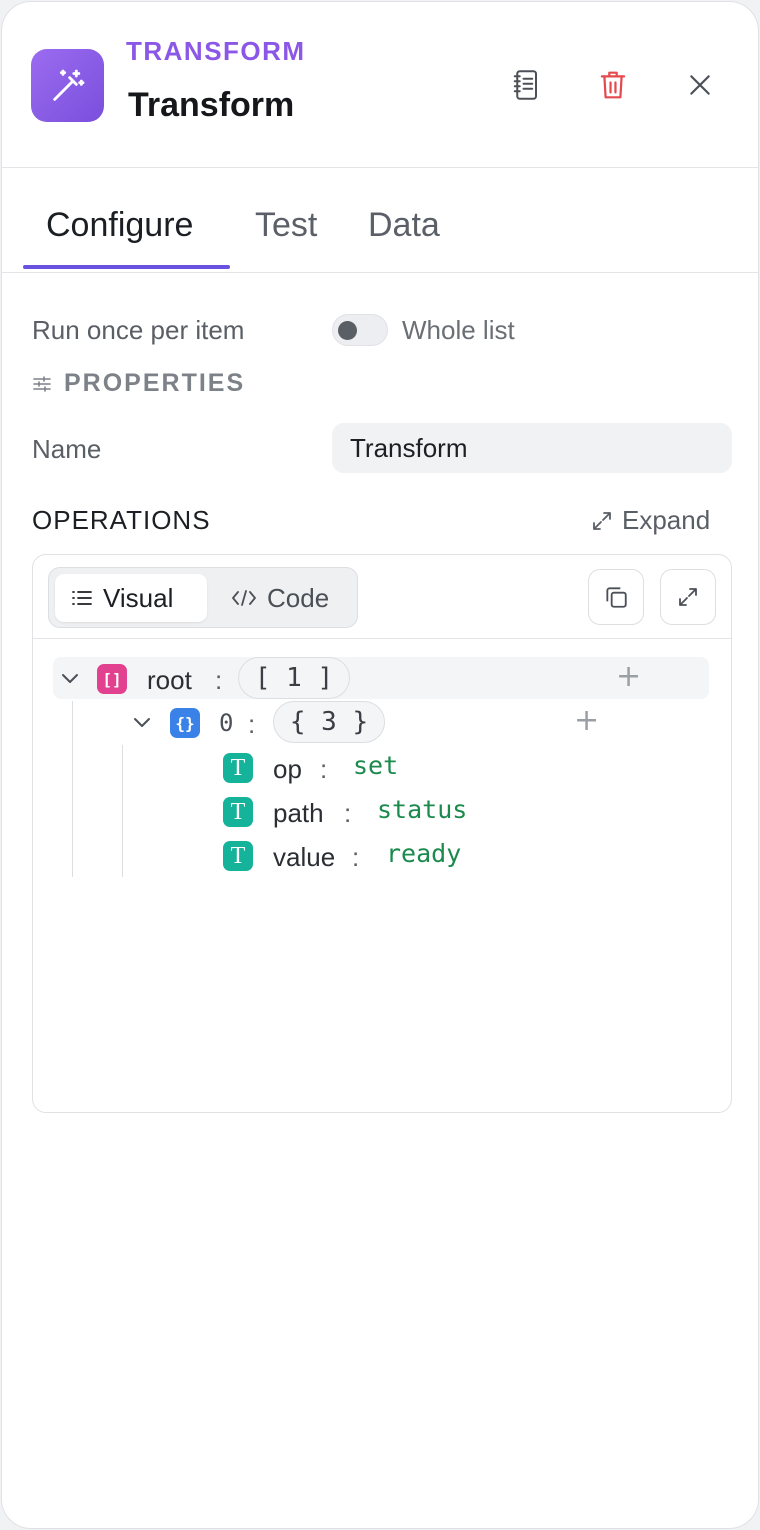 This screenshot has height=1530, width=760. Describe the element at coordinates (244, 598) in the screenshot. I see `code-icon` at that location.